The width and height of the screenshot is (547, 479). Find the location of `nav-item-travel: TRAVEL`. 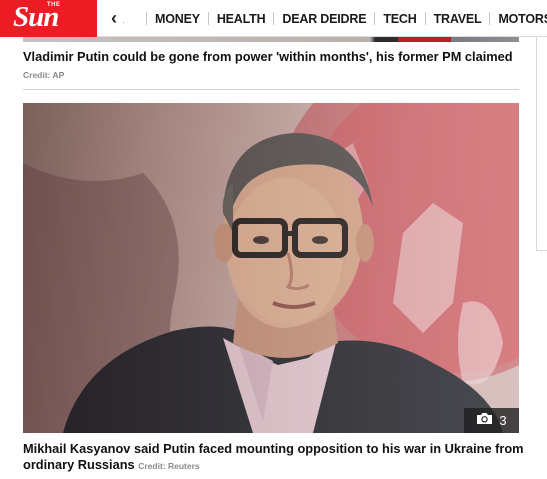

nav-item-travel: TRAVEL is located at coordinates (449, 19).